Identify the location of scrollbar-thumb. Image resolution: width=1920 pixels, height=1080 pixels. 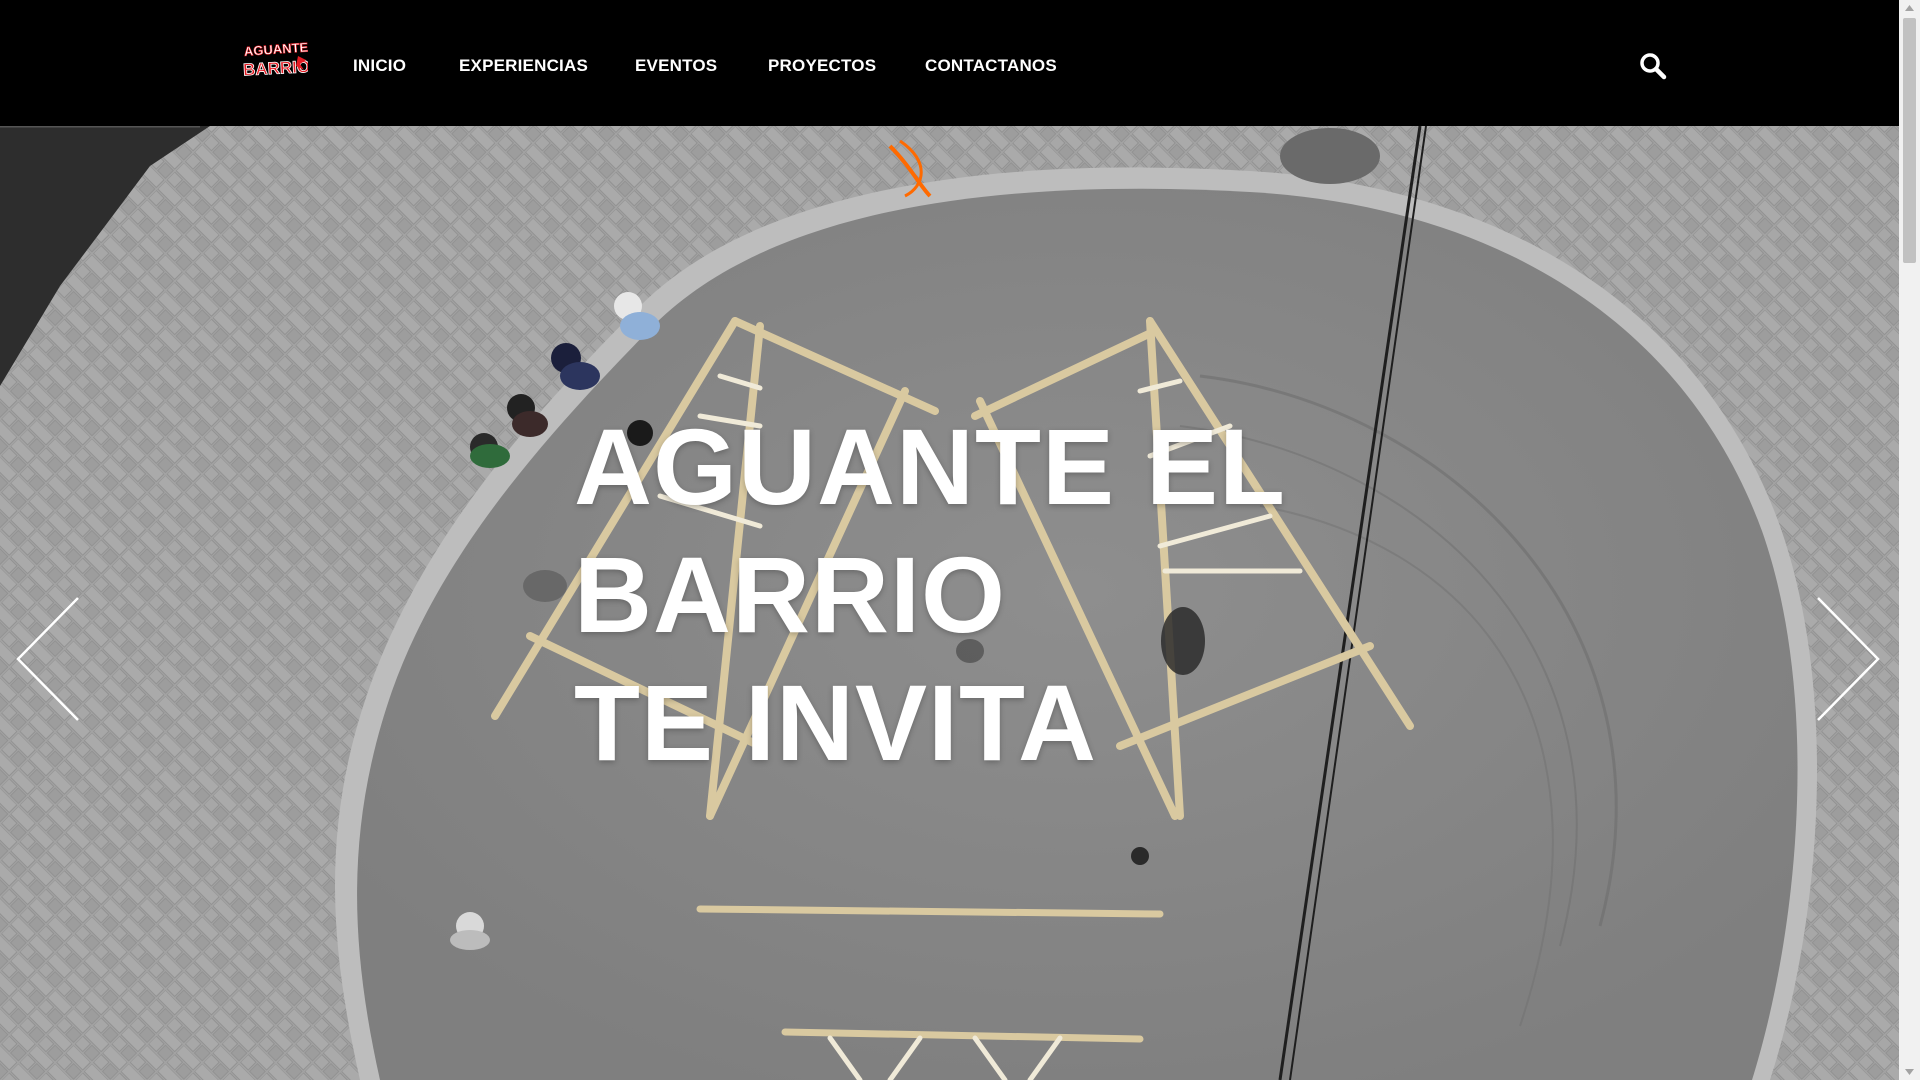
(1909, 140).